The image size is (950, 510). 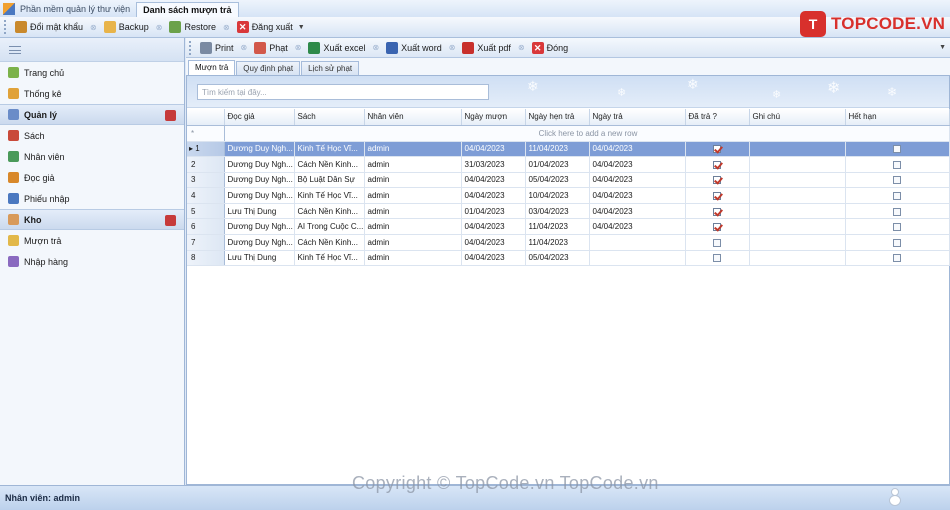 What do you see at coordinates (126, 27) in the screenshot?
I see `backup-button: Backup` at bounding box center [126, 27].